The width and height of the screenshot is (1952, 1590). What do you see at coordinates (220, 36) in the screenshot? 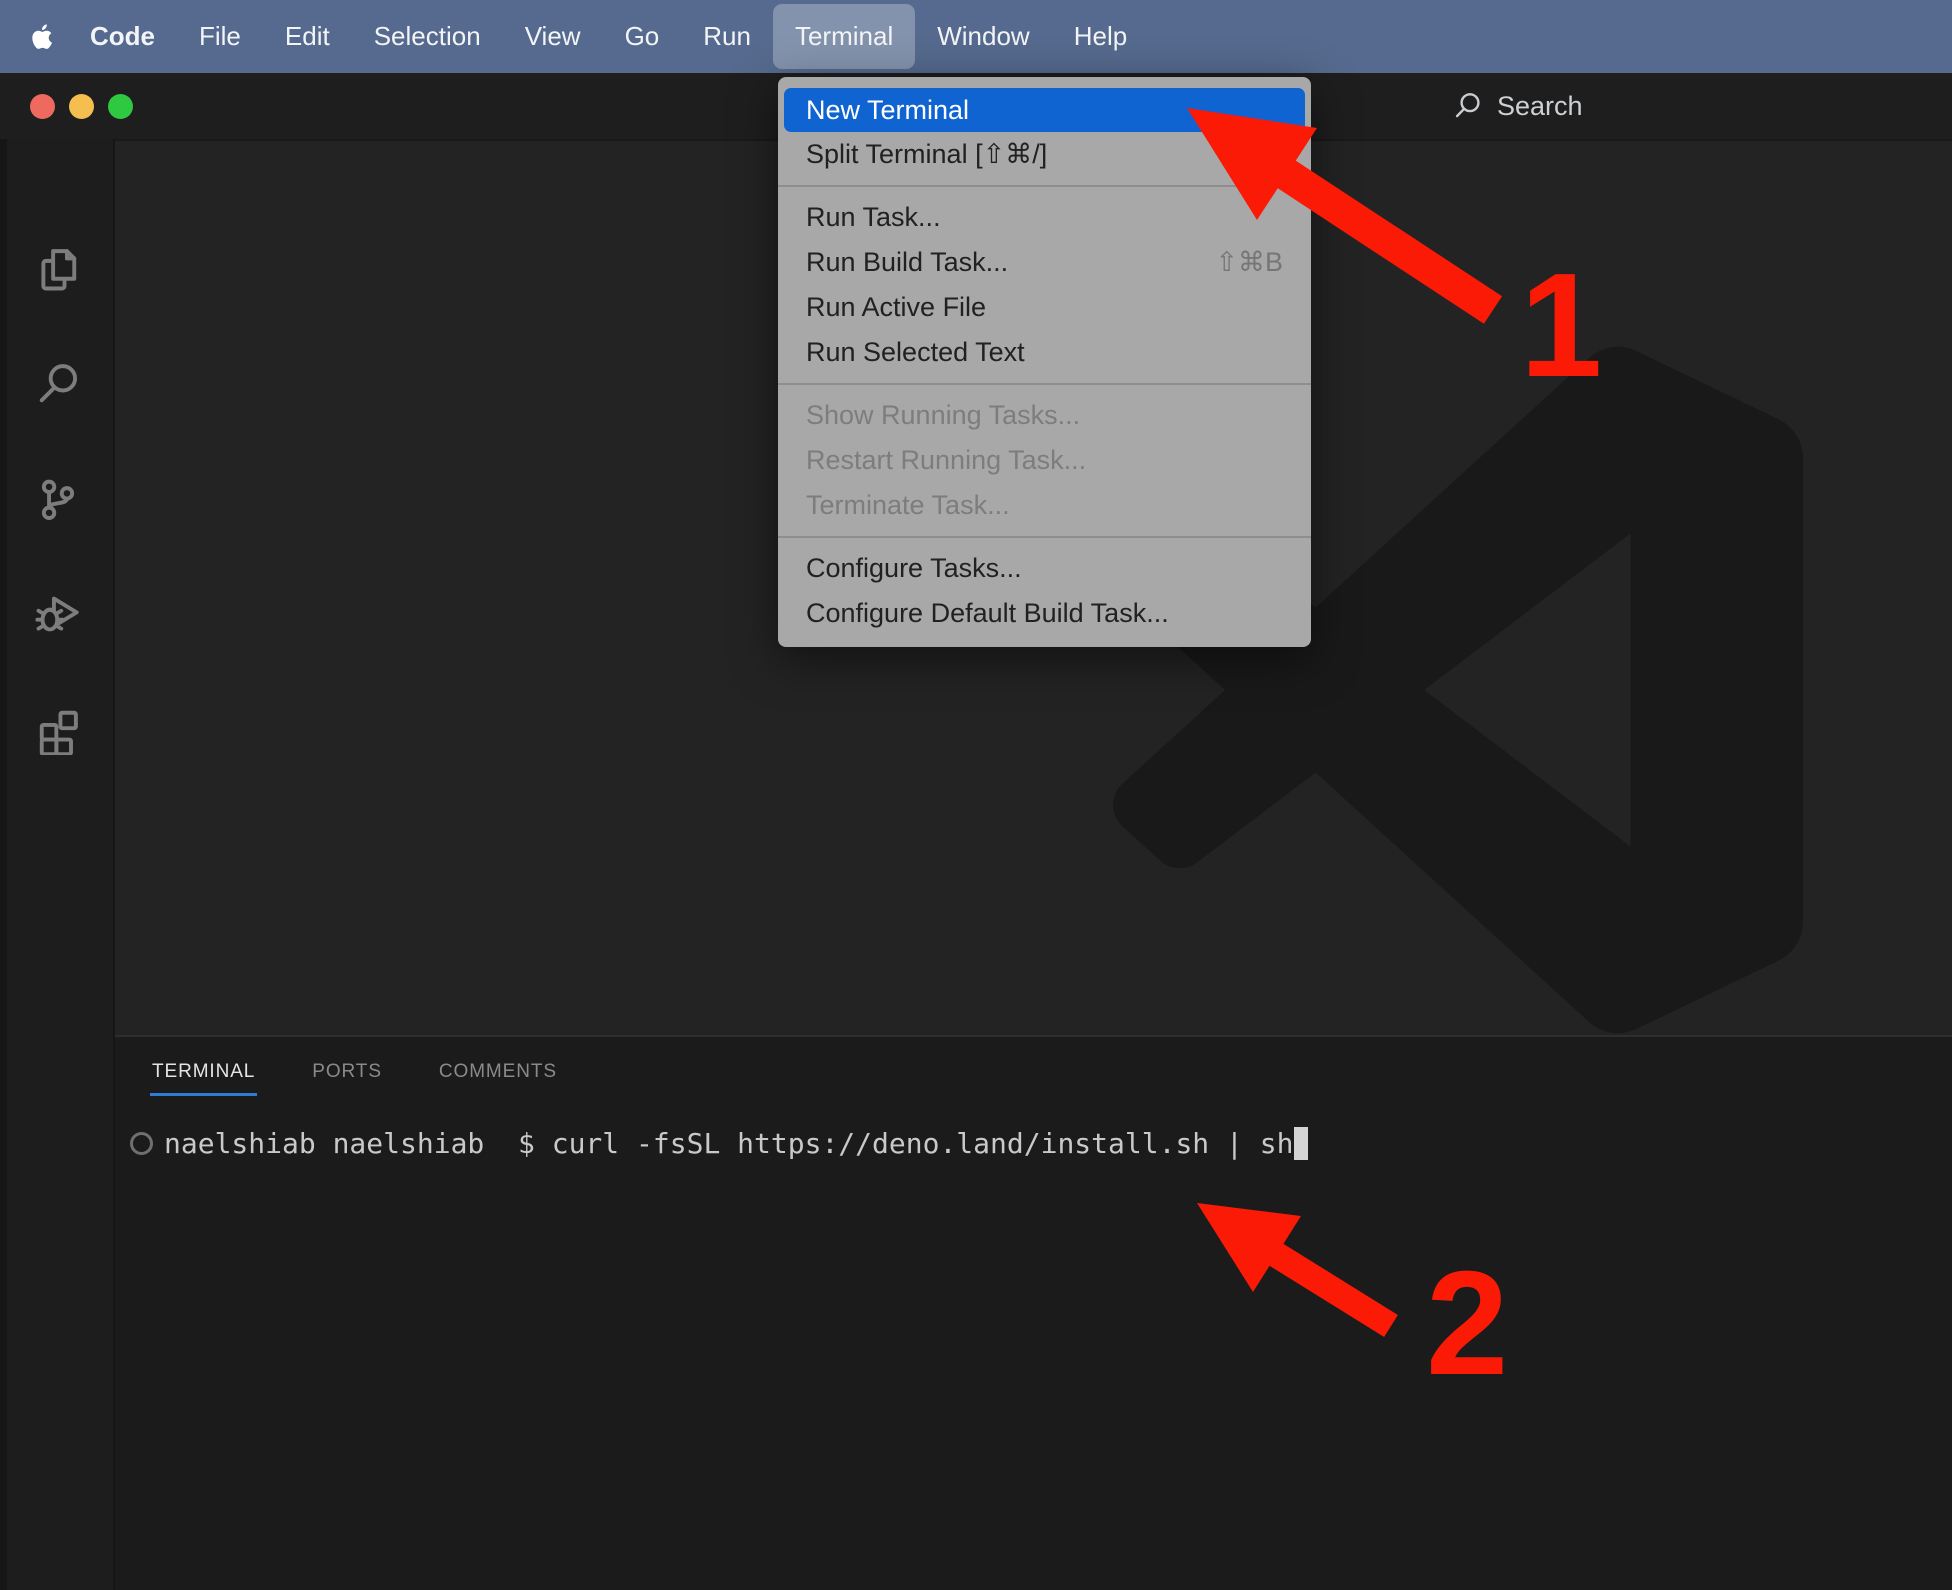
I see `menubar-item-file: File` at bounding box center [220, 36].